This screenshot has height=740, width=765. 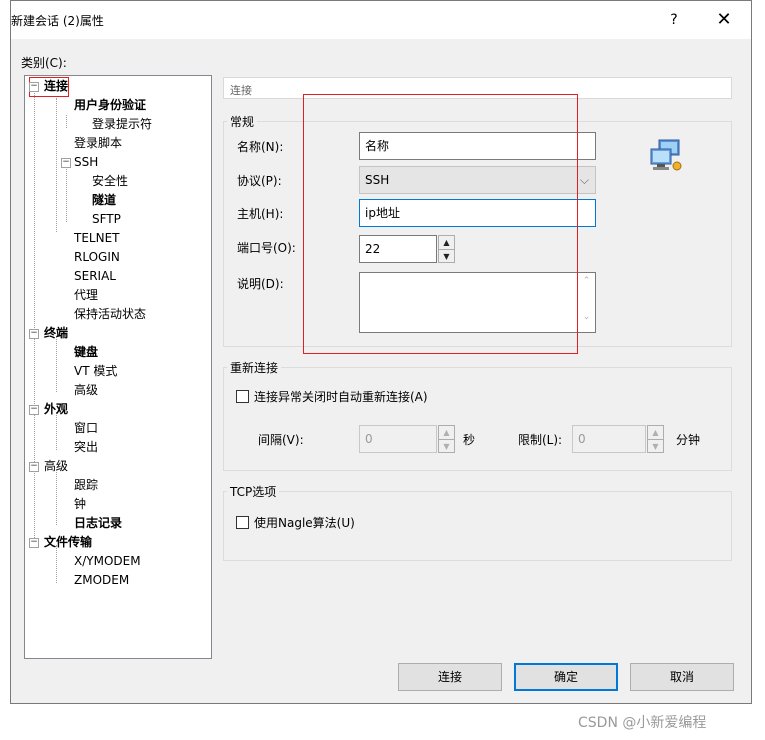 I want to click on reconnect-group-title: 重新连接, so click(x=254, y=367).